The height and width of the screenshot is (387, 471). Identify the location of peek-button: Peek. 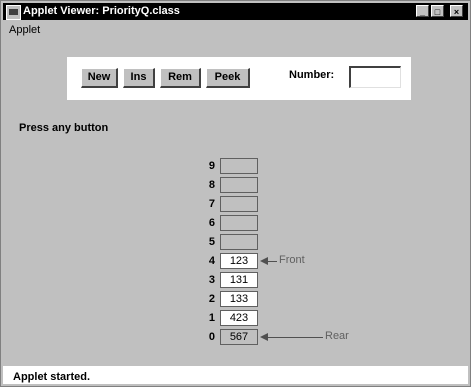
(228, 78).